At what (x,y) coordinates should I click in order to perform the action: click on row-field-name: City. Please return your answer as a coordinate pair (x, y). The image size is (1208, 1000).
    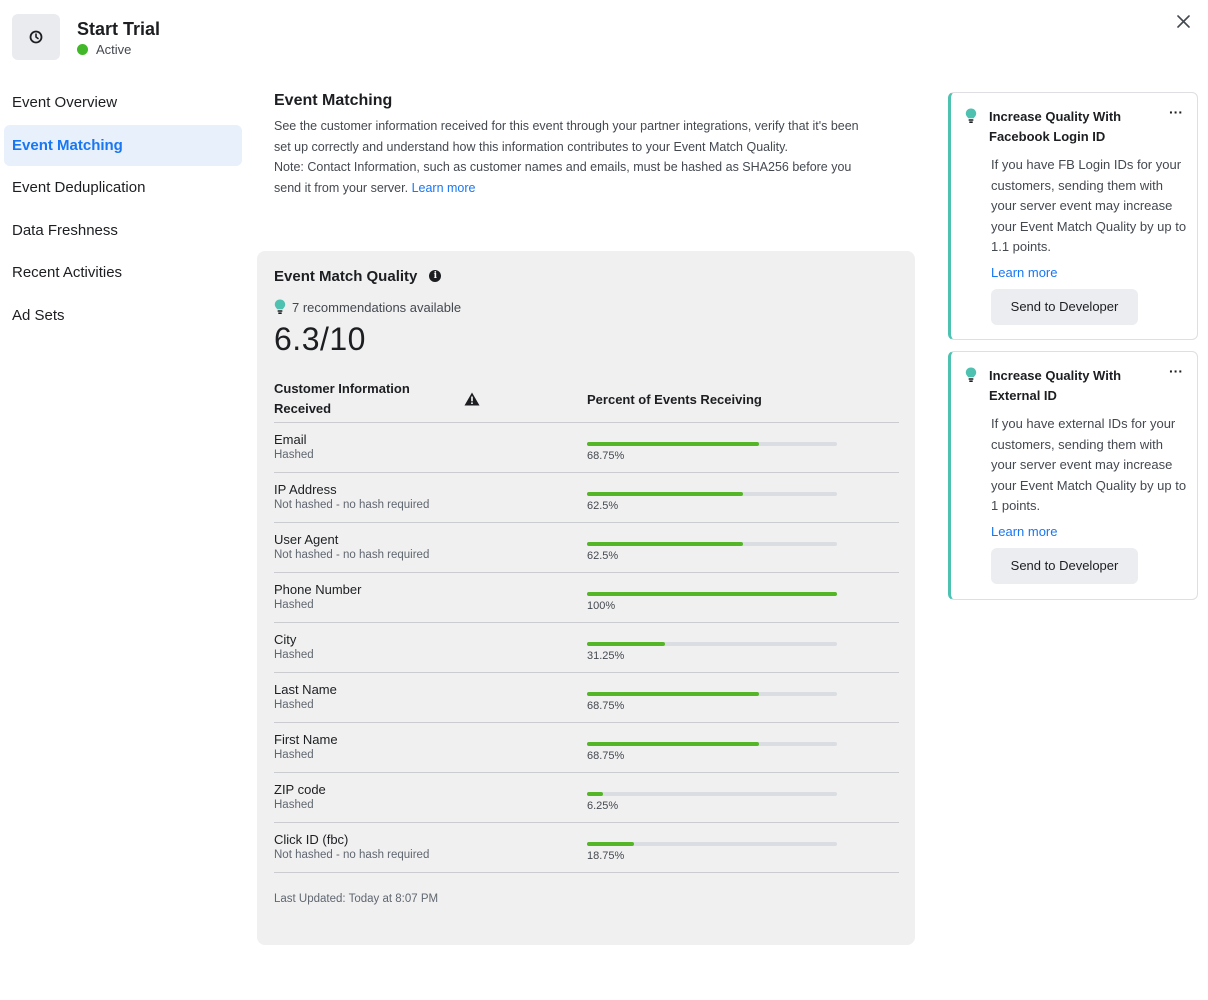
    Looking at the image, I should click on (285, 639).